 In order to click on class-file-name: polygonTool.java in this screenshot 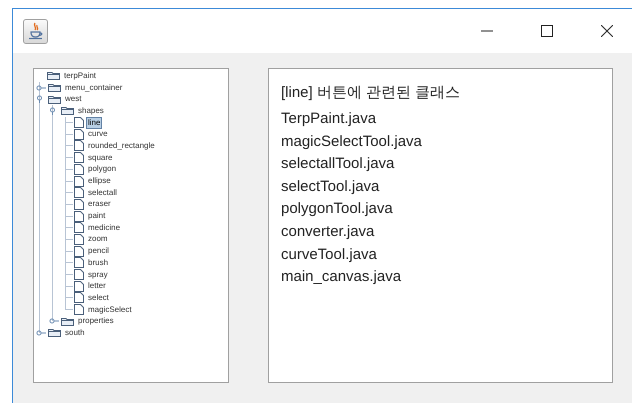, I will do `click(337, 209)`.